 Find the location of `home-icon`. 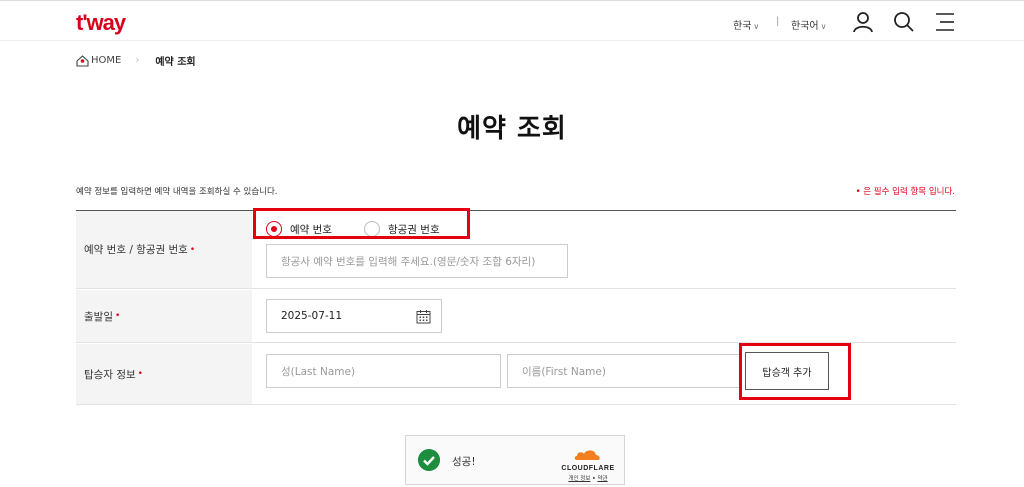

home-icon is located at coordinates (82, 60).